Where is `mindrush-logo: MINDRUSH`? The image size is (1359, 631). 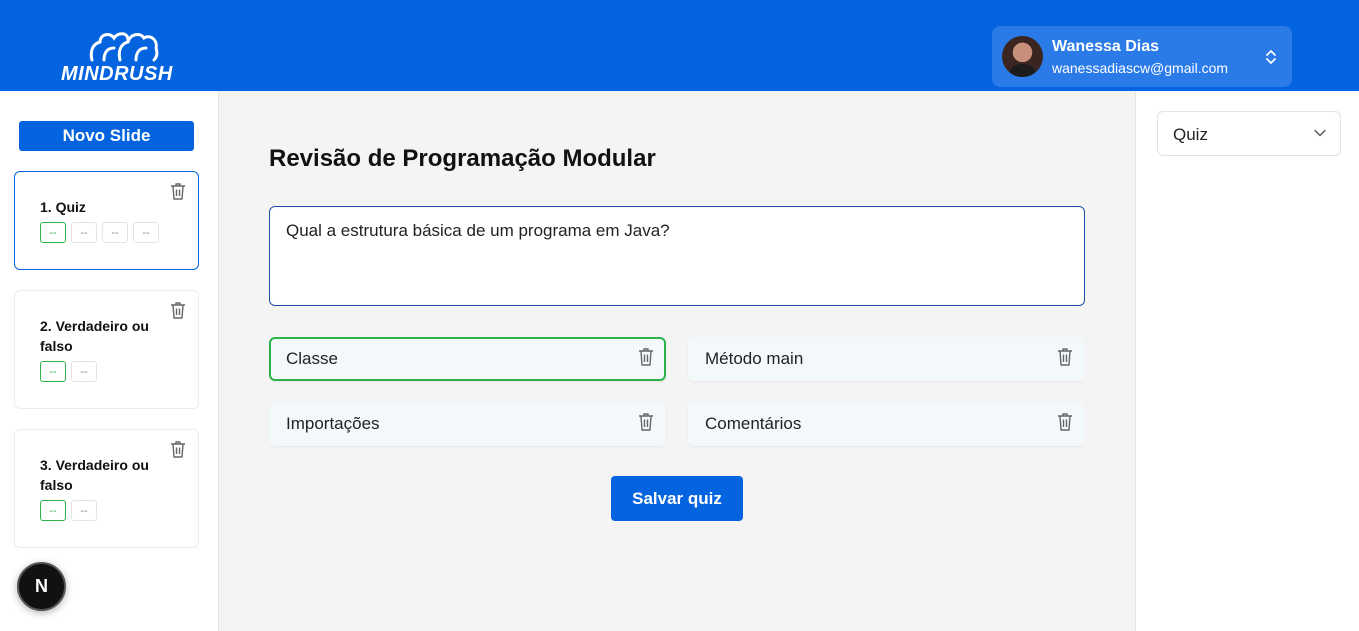 mindrush-logo: MINDRUSH is located at coordinates (125, 57).